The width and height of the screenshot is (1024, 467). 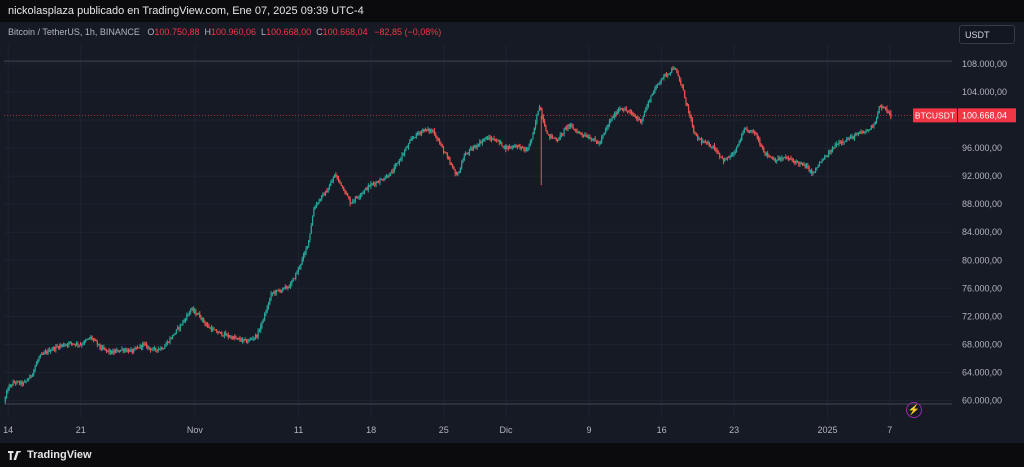 What do you see at coordinates (982, 148) in the screenshot?
I see `y-tick-label: 96.000,00` at bounding box center [982, 148].